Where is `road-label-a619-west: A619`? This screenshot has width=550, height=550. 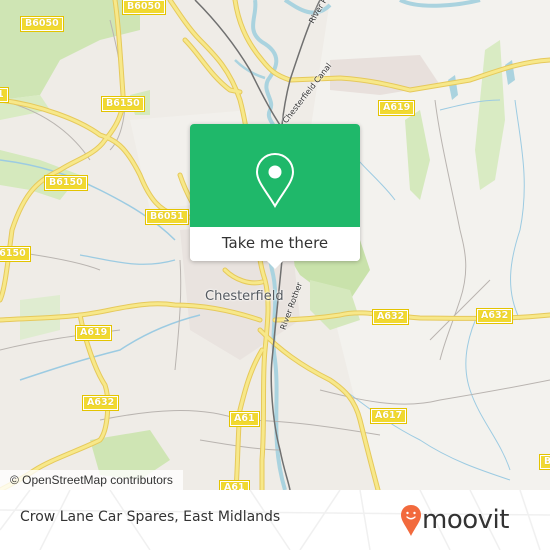
road-label-a619-west: A619 is located at coordinates (93, 333).